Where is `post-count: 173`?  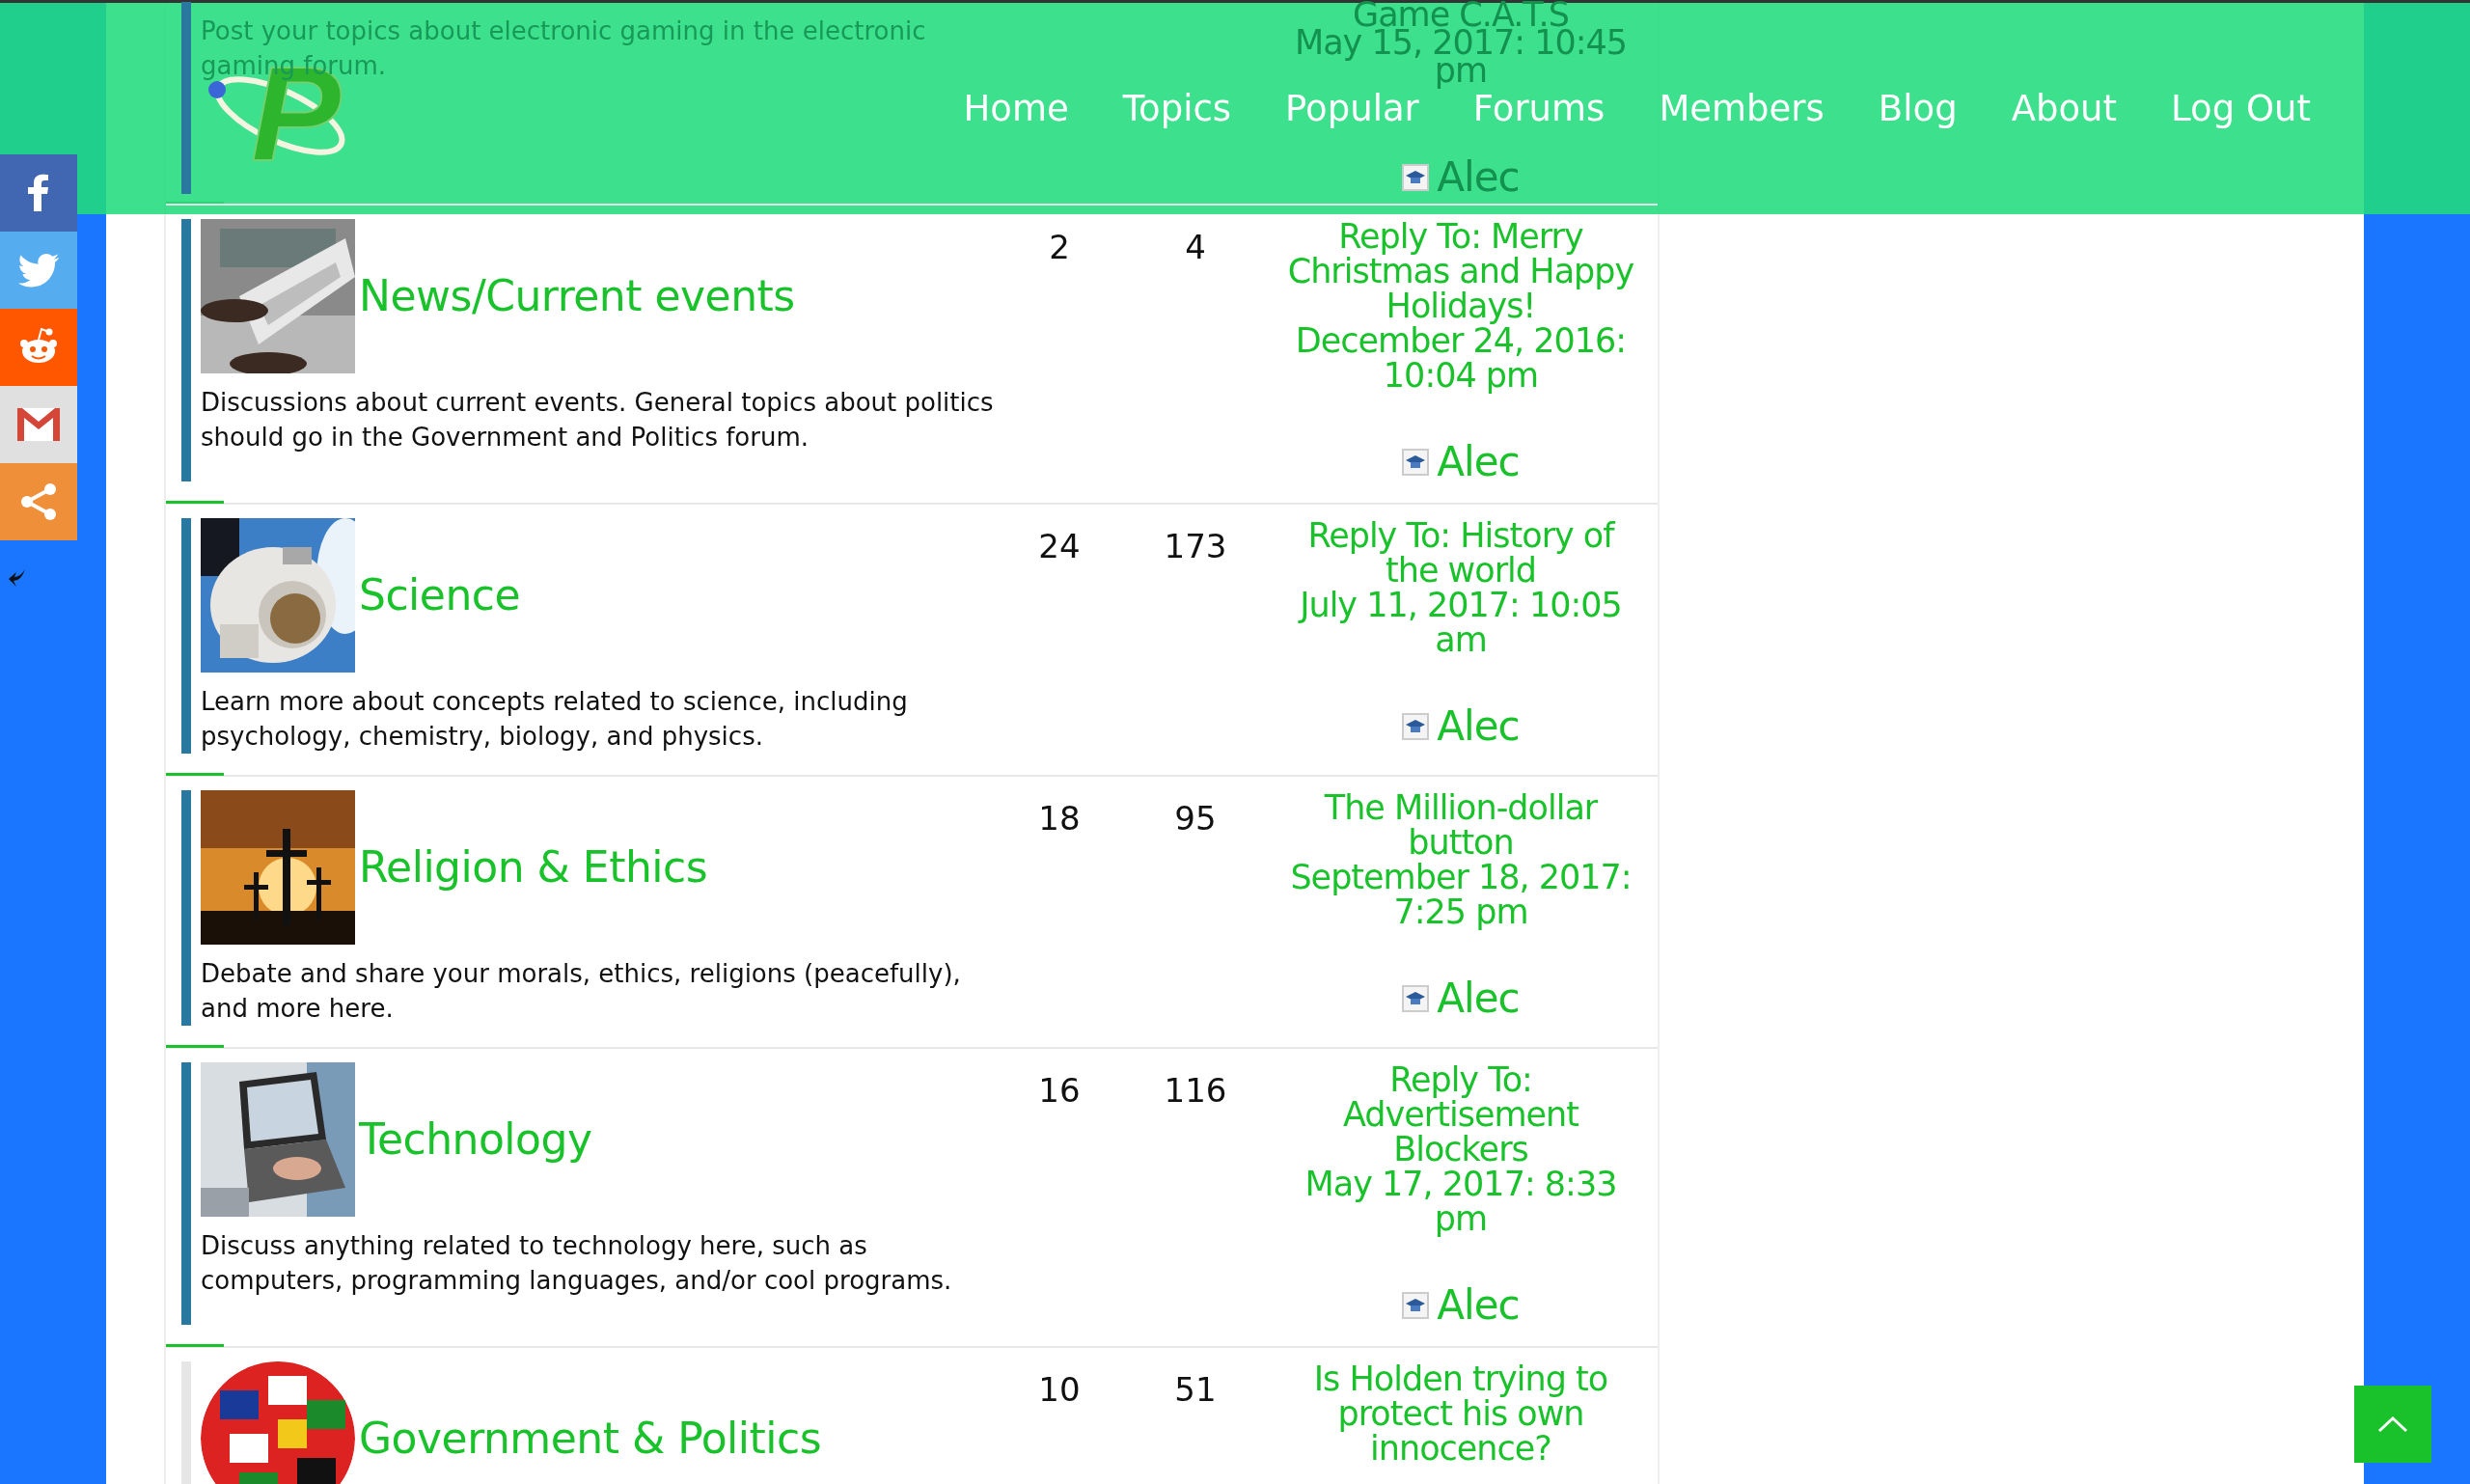
post-count: 173 is located at coordinates (1195, 546).